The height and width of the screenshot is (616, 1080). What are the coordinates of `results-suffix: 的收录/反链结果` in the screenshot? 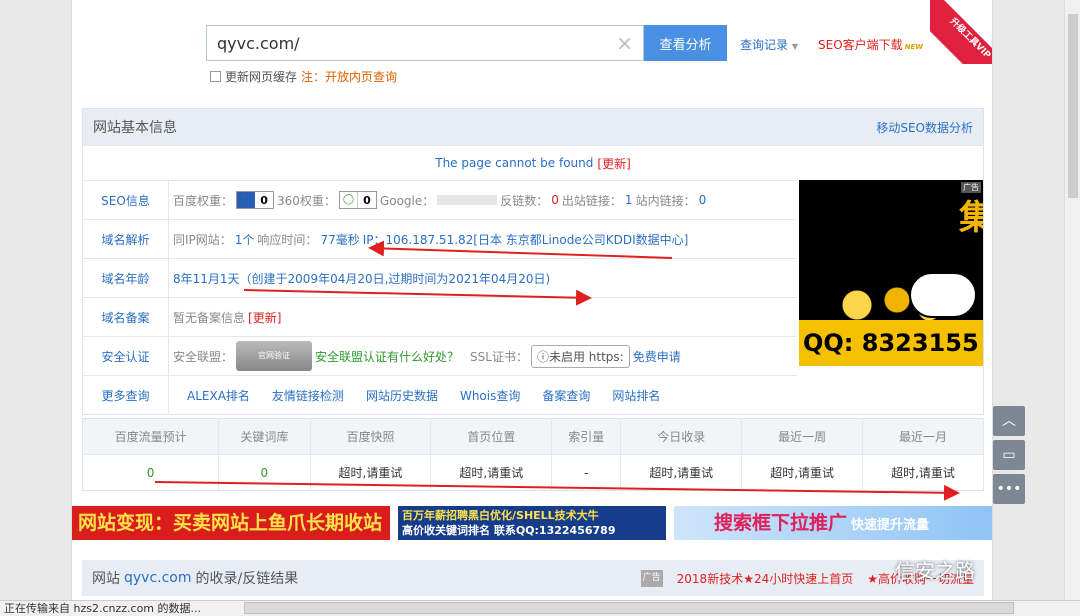 It's located at (247, 579).